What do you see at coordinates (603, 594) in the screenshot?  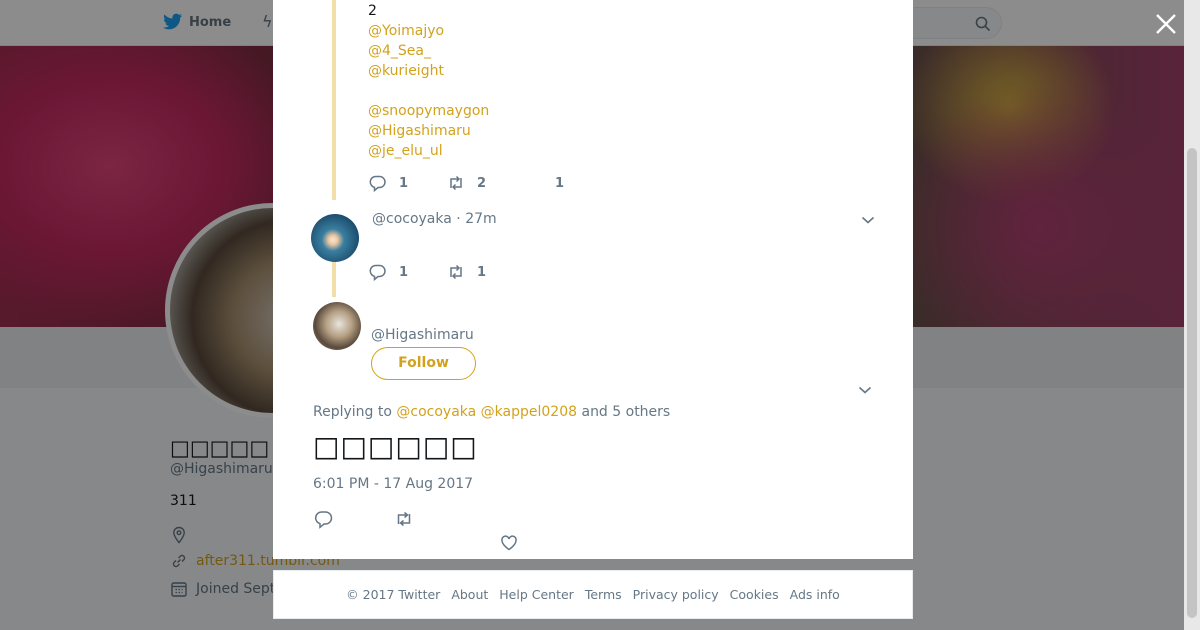 I see `footer-link-terms: Terms` at bounding box center [603, 594].